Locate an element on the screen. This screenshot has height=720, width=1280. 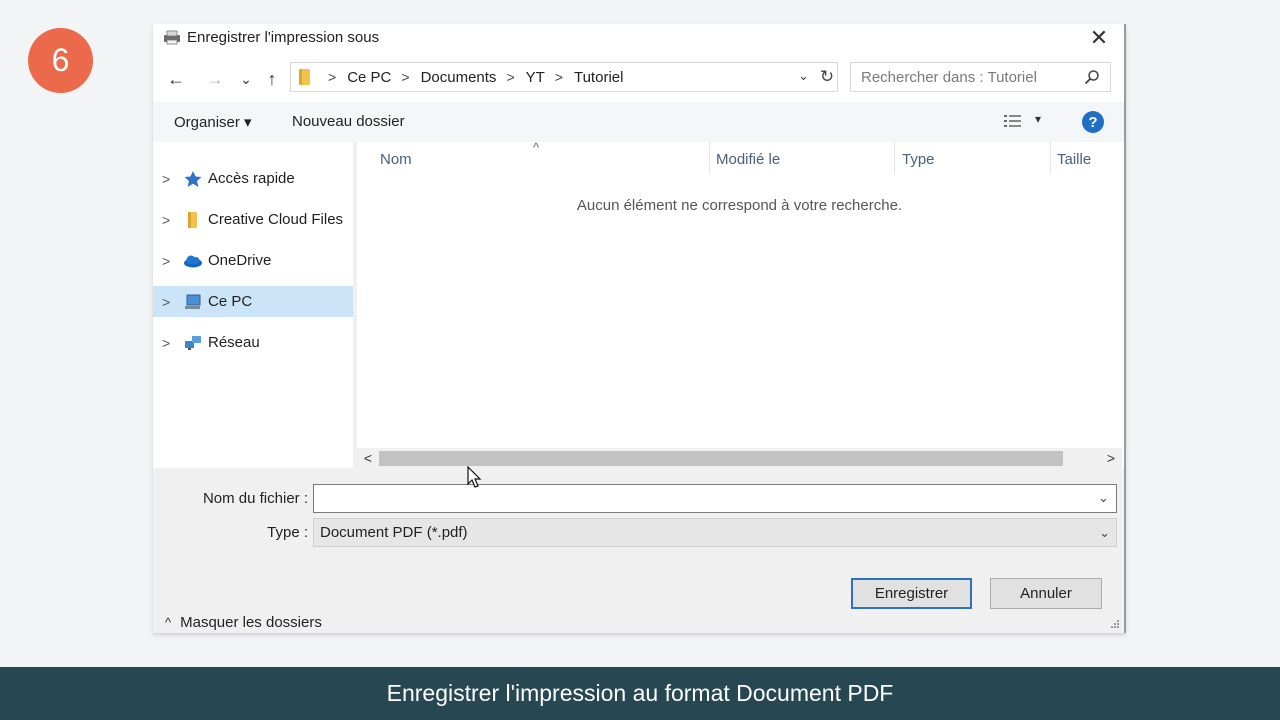
arrow-right-icon: → is located at coordinates (215, 78).